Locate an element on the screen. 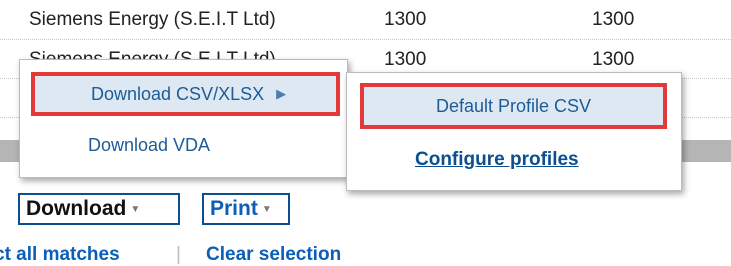 This screenshot has width=731, height=266. download-button: Download ▼ is located at coordinates (99, 209).